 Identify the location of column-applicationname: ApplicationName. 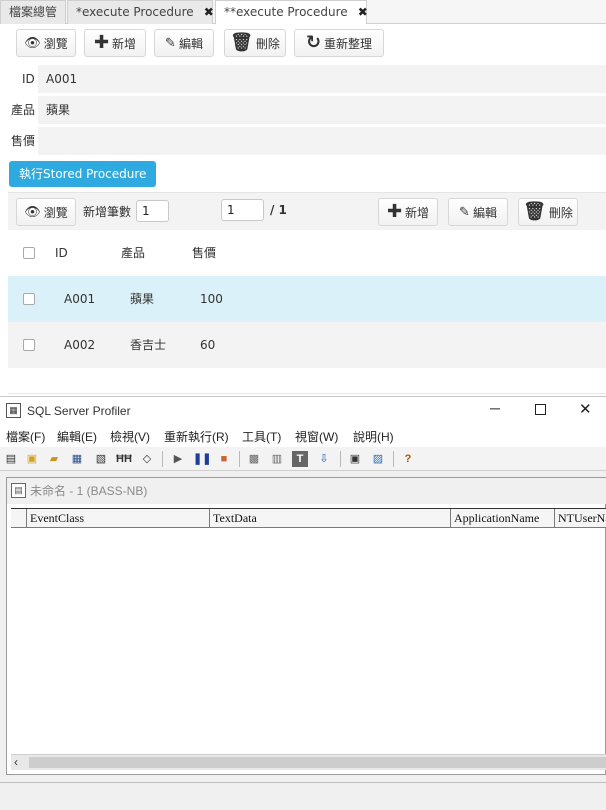
(503, 518).